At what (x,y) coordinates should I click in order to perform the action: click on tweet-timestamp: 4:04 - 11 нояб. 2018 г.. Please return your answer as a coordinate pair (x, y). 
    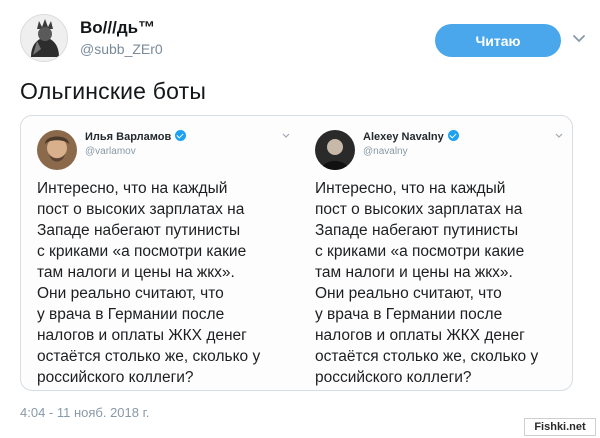
    Looking at the image, I should click on (84, 412).